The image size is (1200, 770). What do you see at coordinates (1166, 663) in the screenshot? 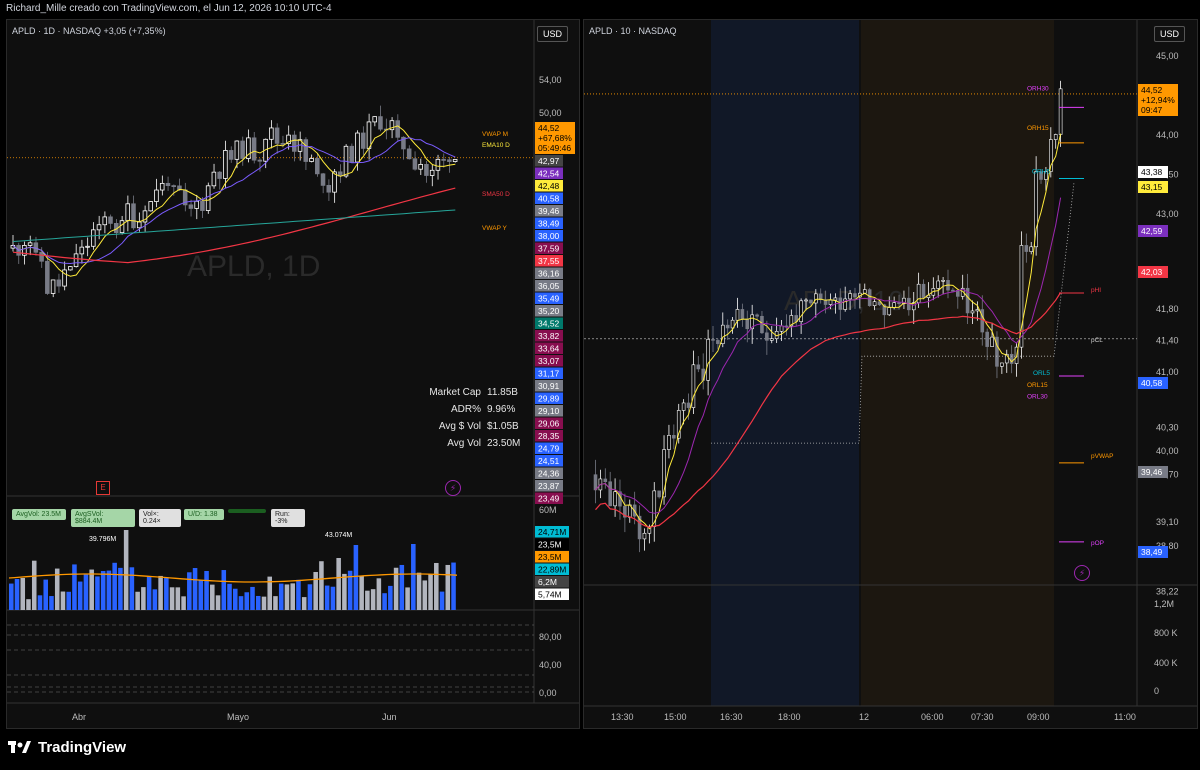
I see `volume-axis-tick: 400 K` at bounding box center [1166, 663].